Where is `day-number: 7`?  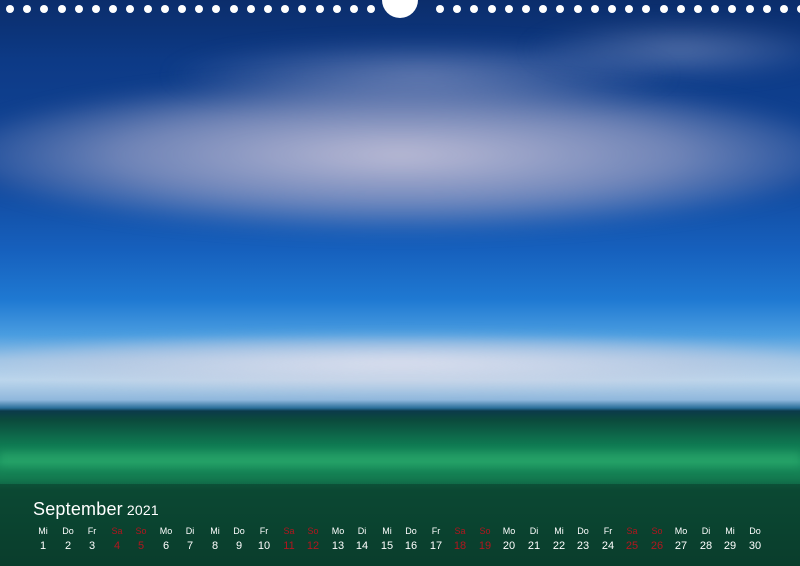
day-number: 7 is located at coordinates (190, 546).